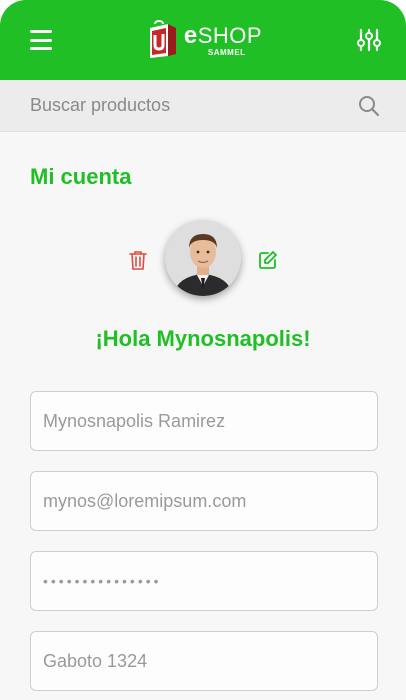 This screenshot has height=700, width=406. What do you see at coordinates (226, 52) in the screenshot?
I see `logo-subtitle: SAMMEL` at bounding box center [226, 52].